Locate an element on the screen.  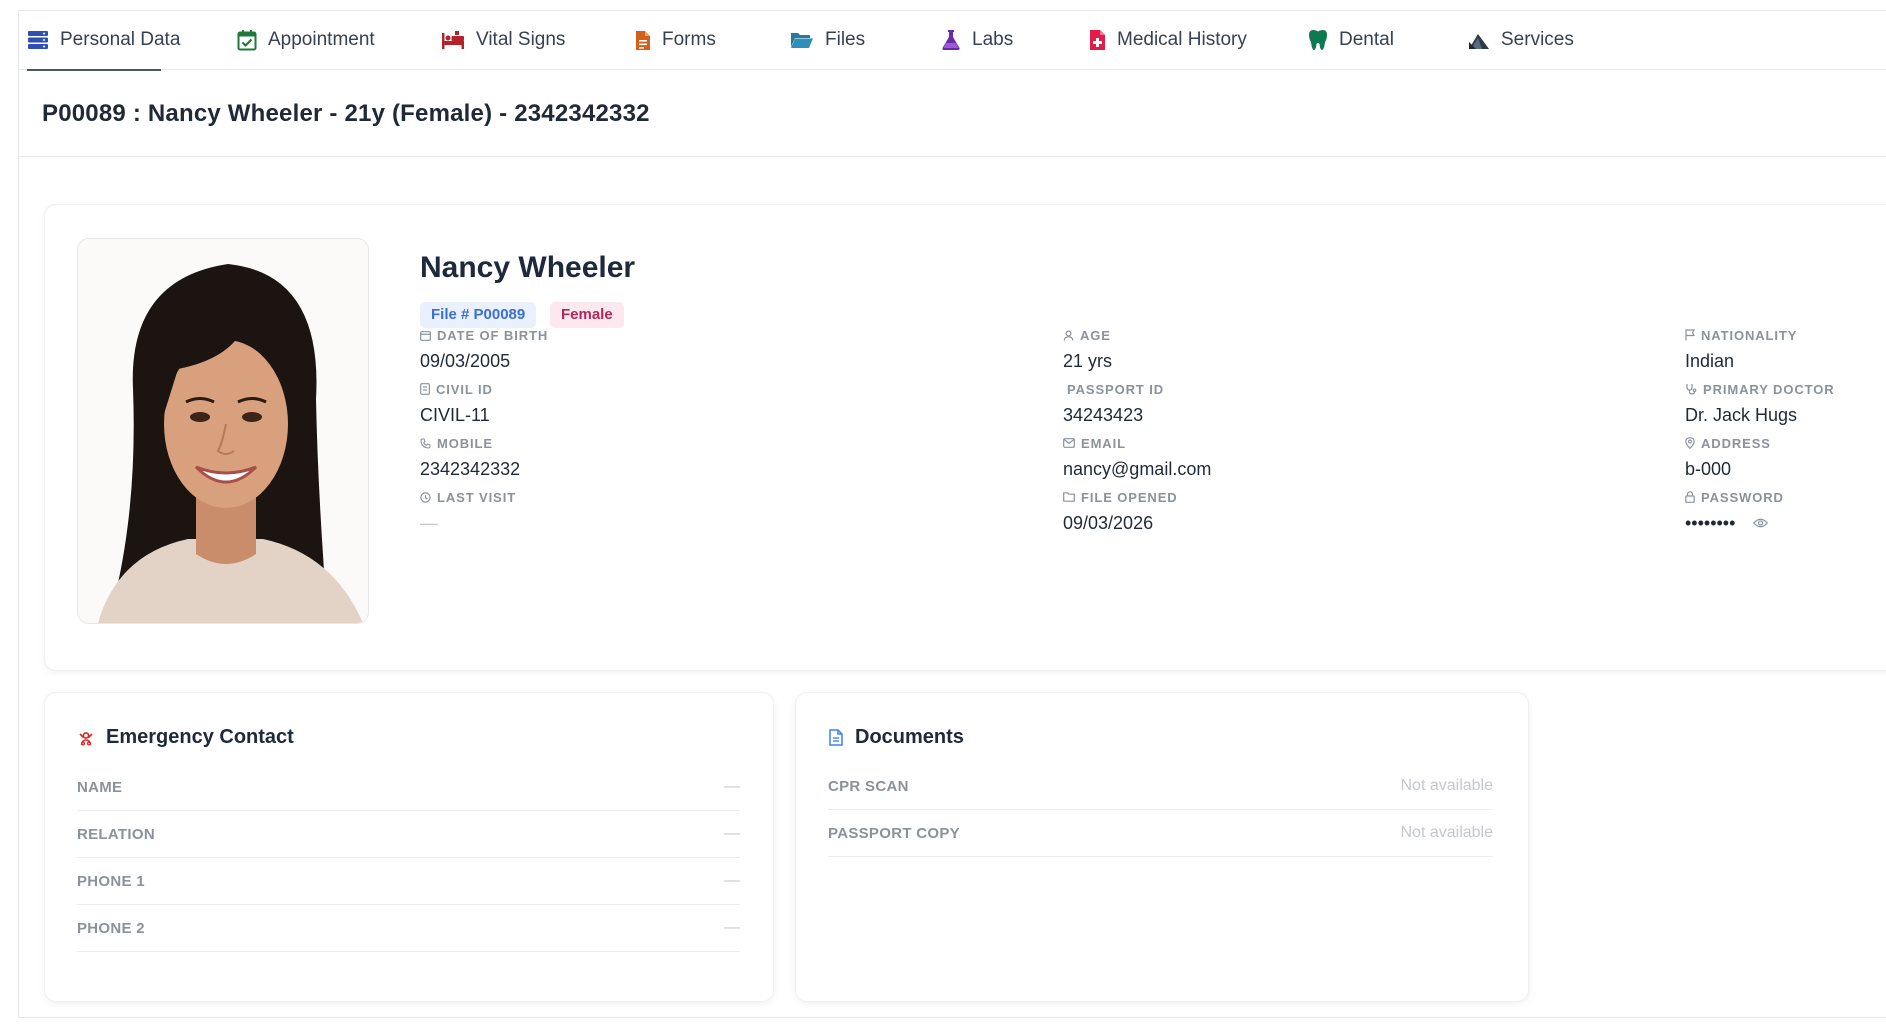
tab-label: Medical History is located at coordinates (1182, 39).